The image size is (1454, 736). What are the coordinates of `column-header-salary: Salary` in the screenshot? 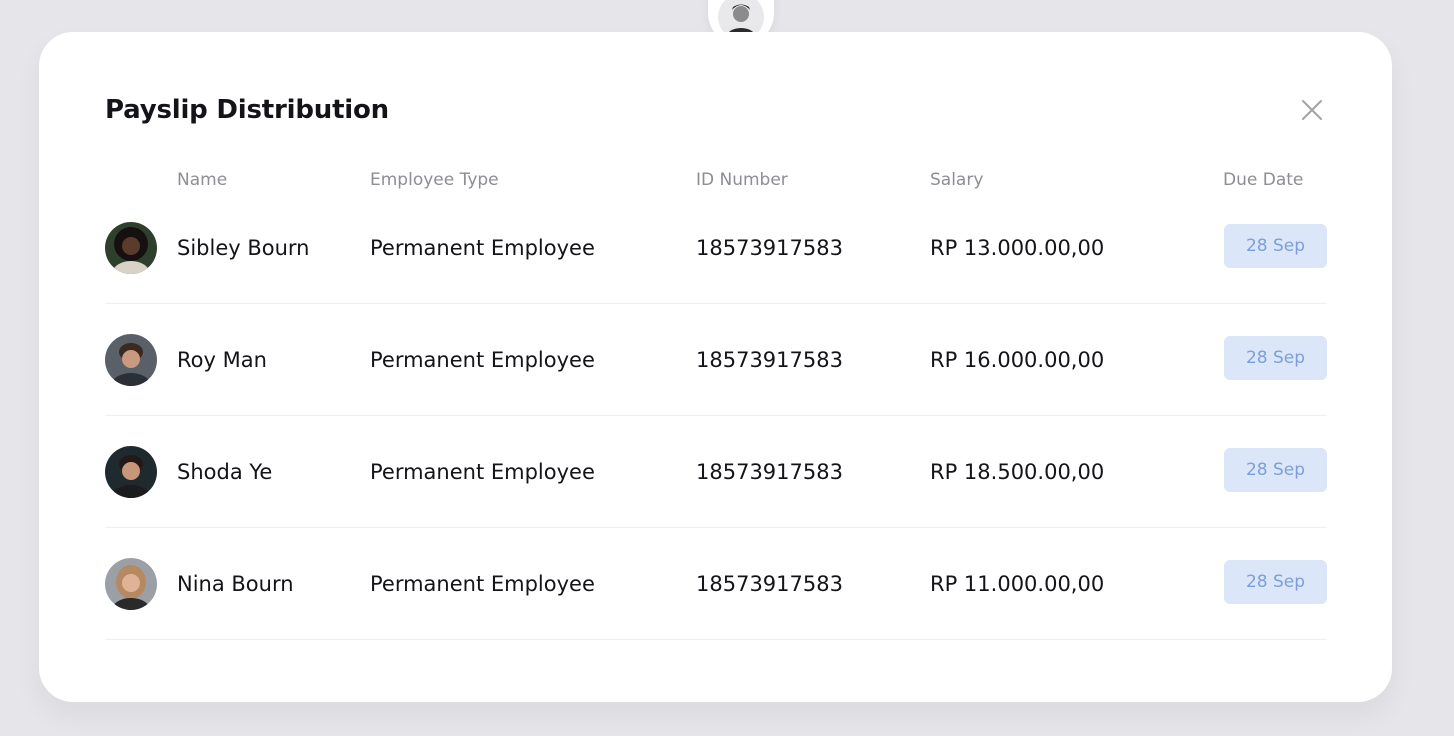 It's located at (956, 180).